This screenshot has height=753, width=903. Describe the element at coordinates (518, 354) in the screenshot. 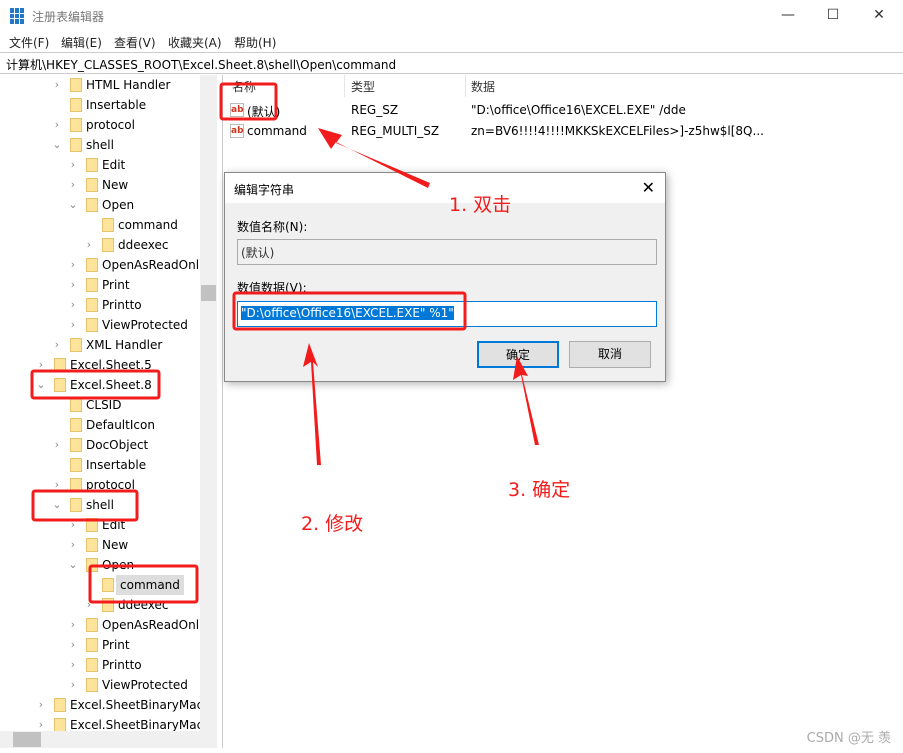

I see `ok-button: 确定` at that location.